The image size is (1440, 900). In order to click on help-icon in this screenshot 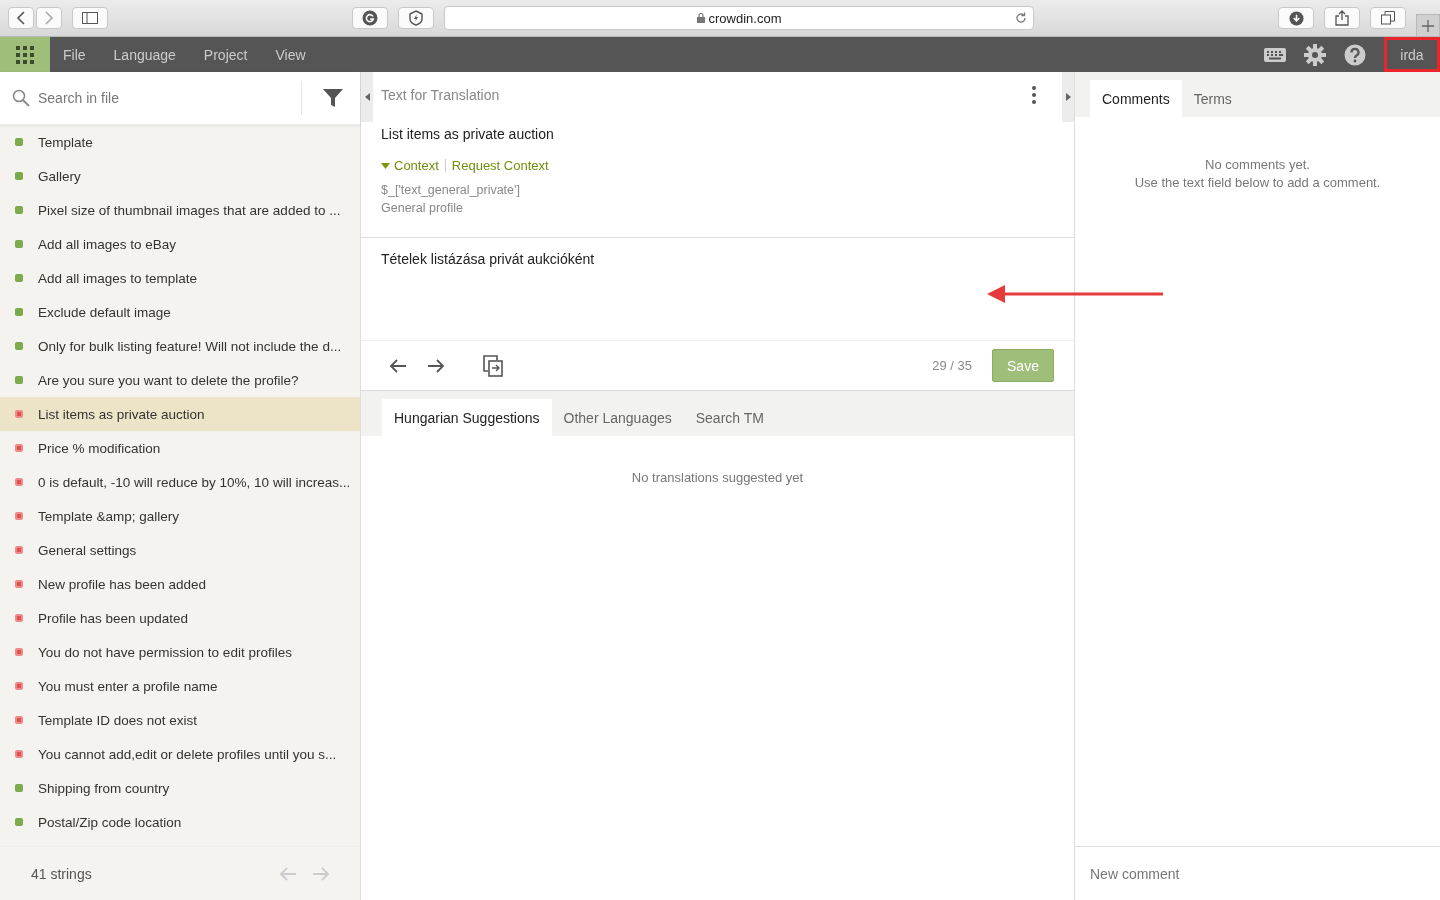, I will do `click(1355, 54)`.